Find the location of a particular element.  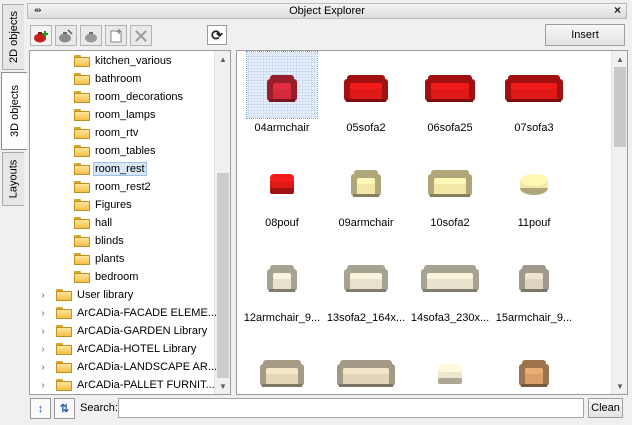

tree-item: blinds is located at coordinates (100, 241).